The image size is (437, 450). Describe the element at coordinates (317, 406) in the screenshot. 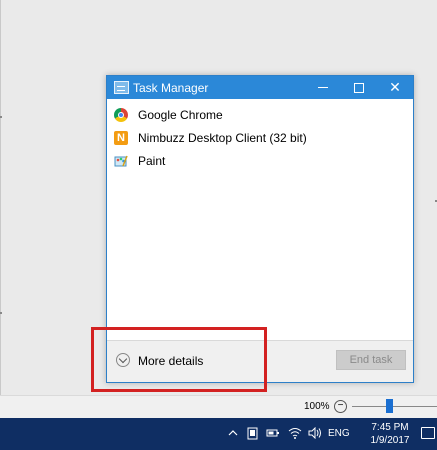

I see `zoom-level: 100%` at that location.